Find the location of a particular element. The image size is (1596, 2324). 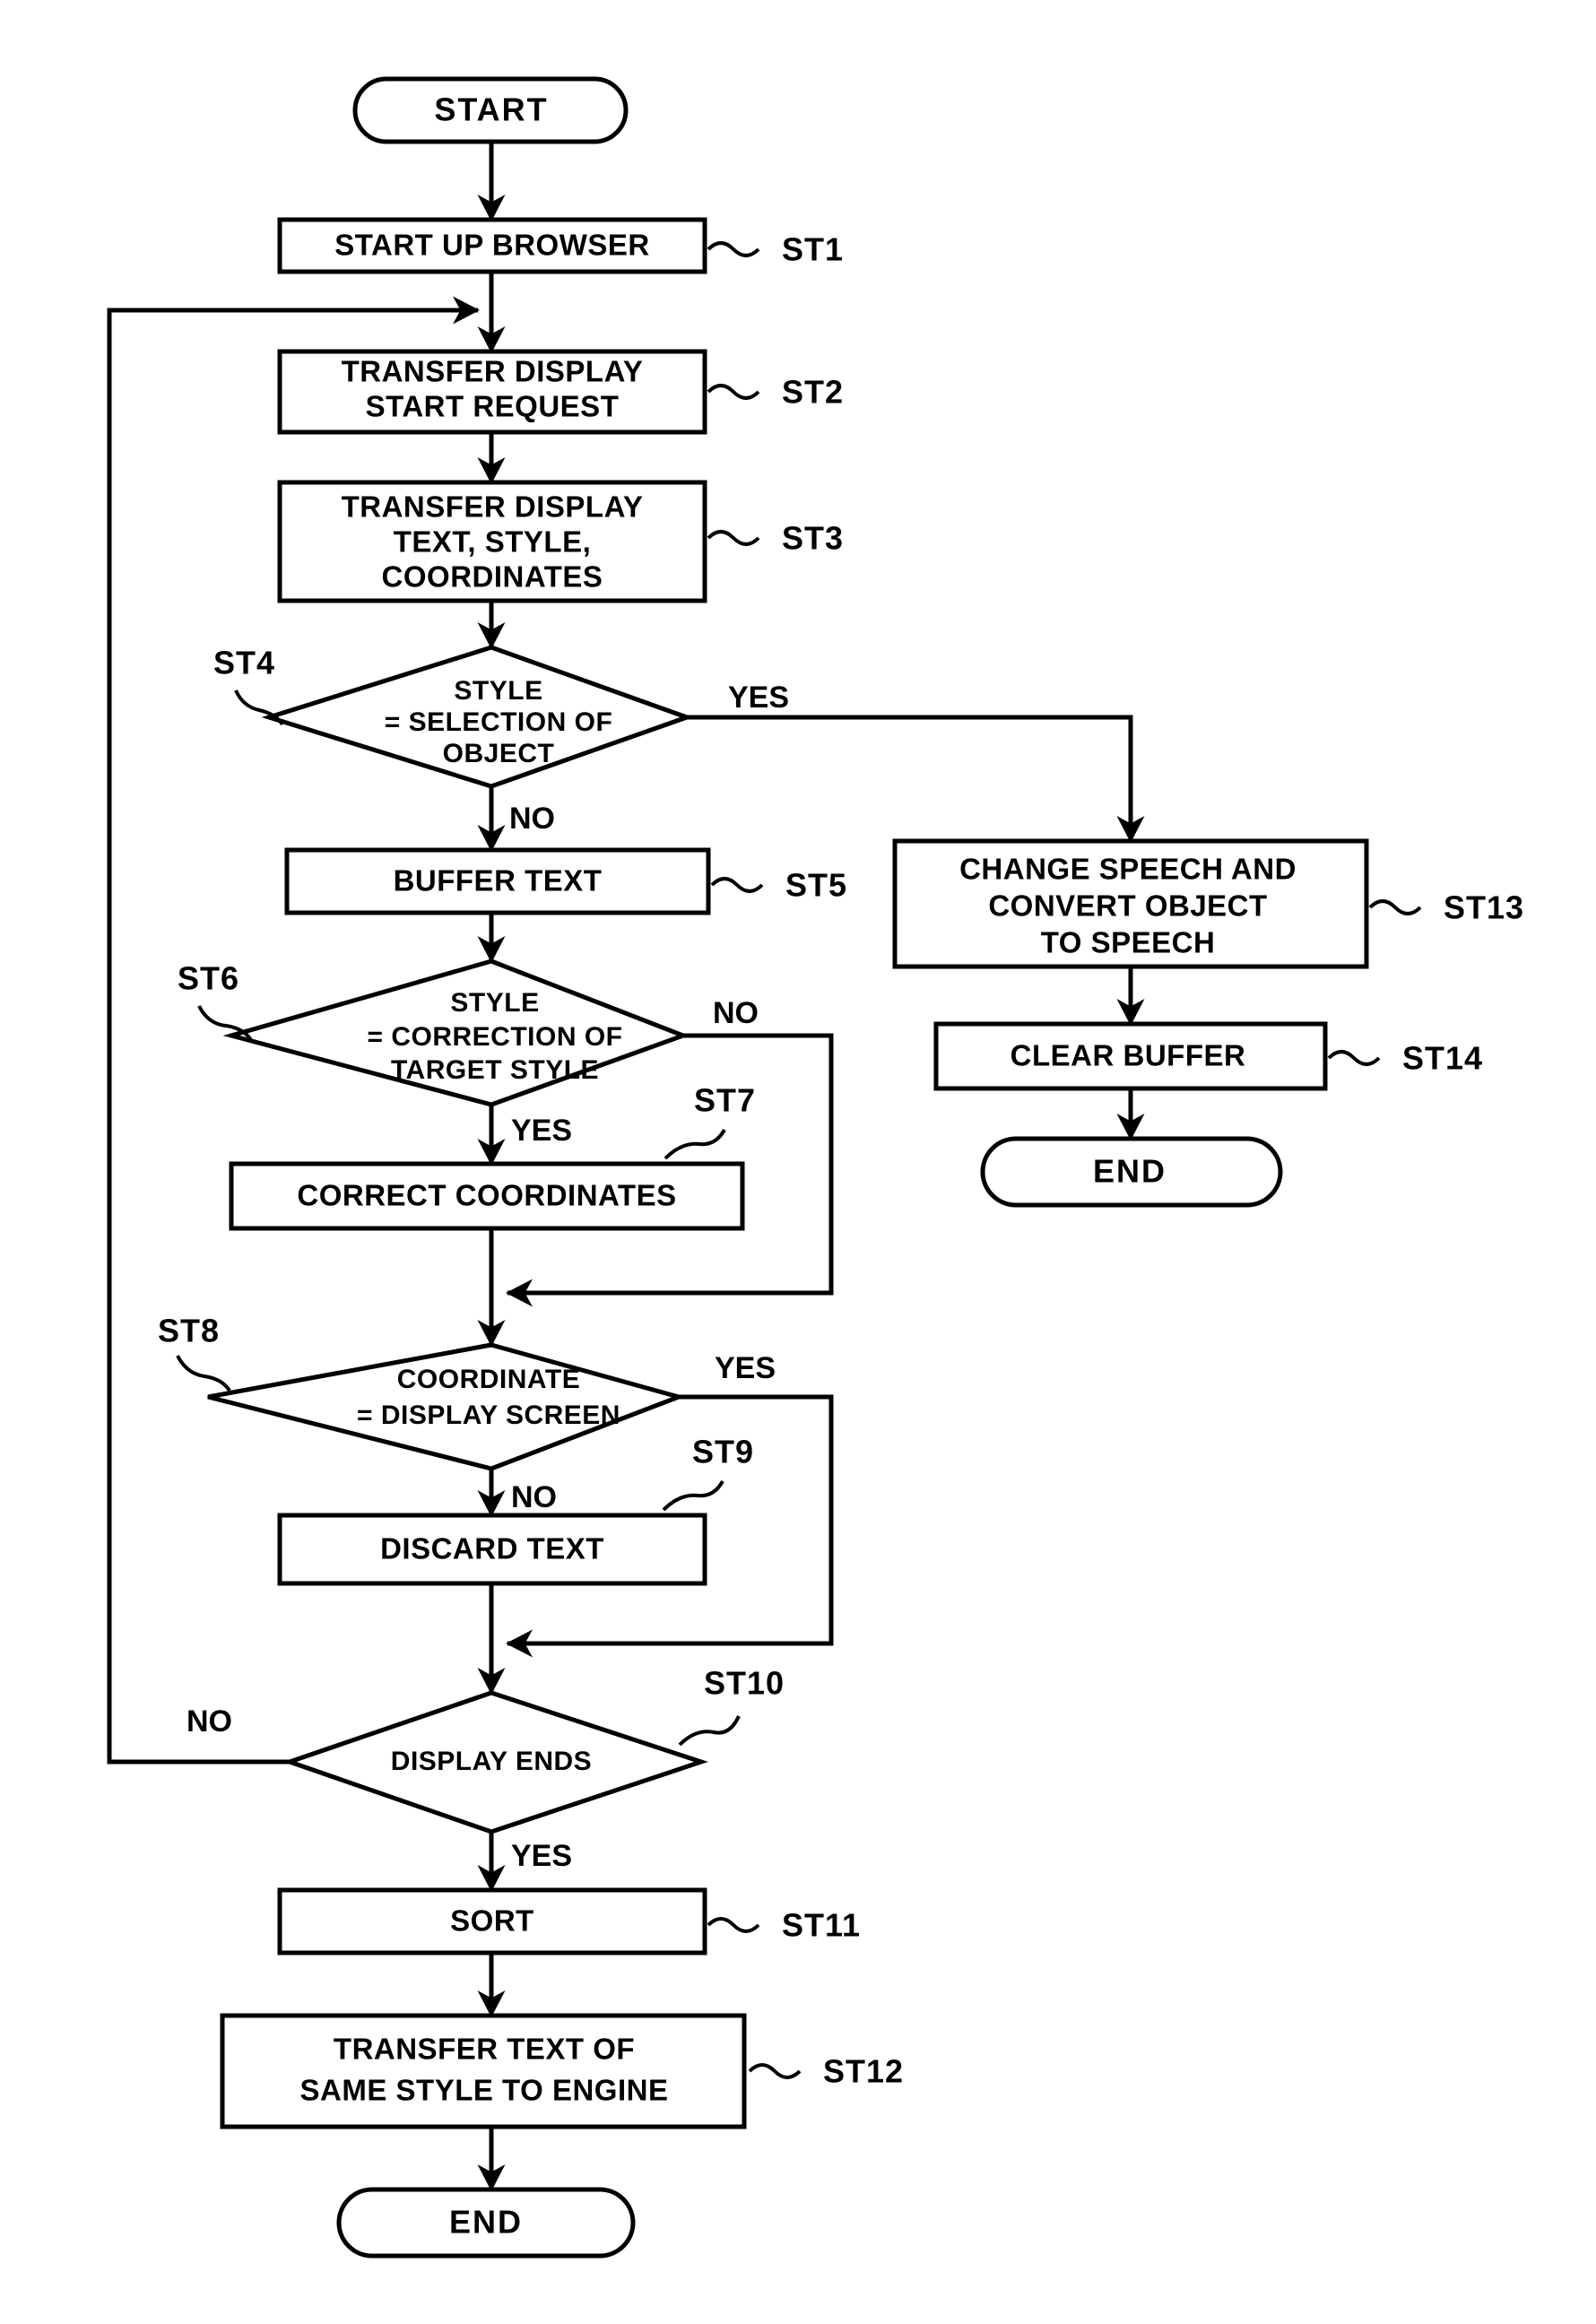

end-main-terminator-label: END is located at coordinates (486, 2222).